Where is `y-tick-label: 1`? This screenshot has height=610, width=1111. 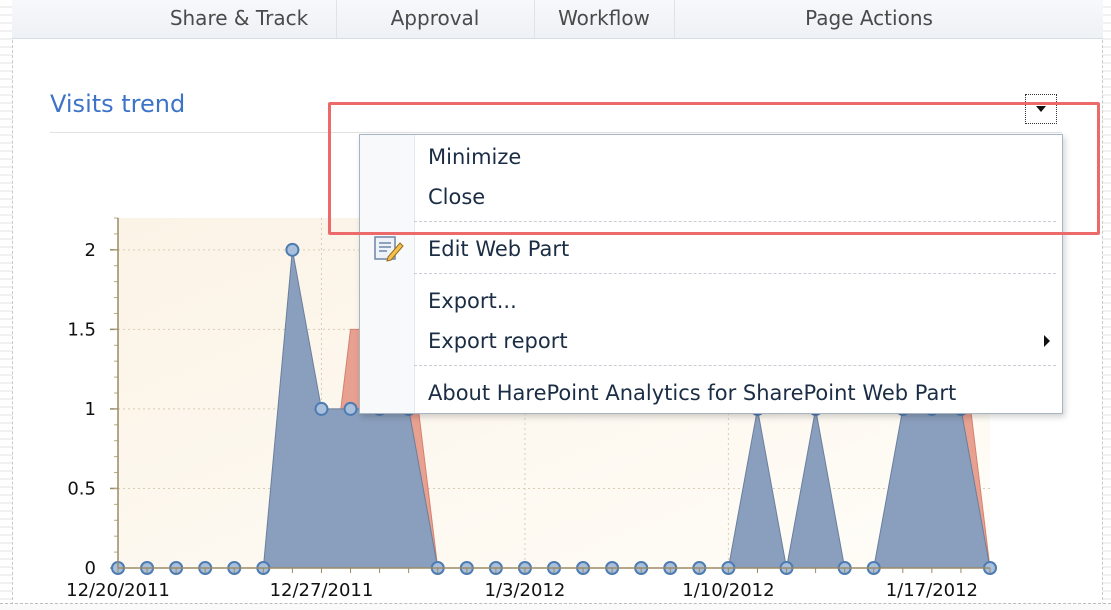 y-tick-label: 1 is located at coordinates (90, 409).